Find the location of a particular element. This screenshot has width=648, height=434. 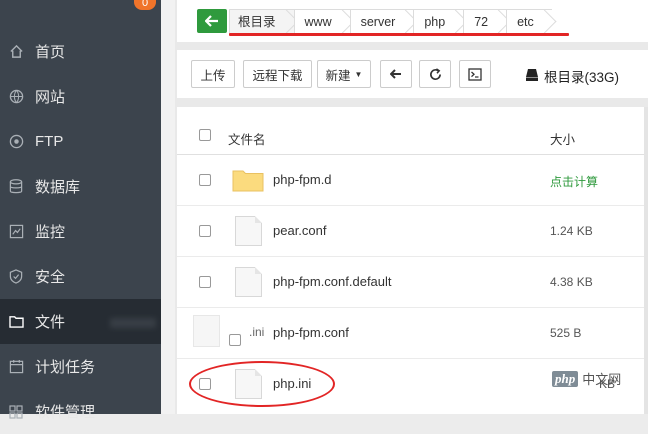

file-name: php-fpm.conf is located at coordinates (311, 332).